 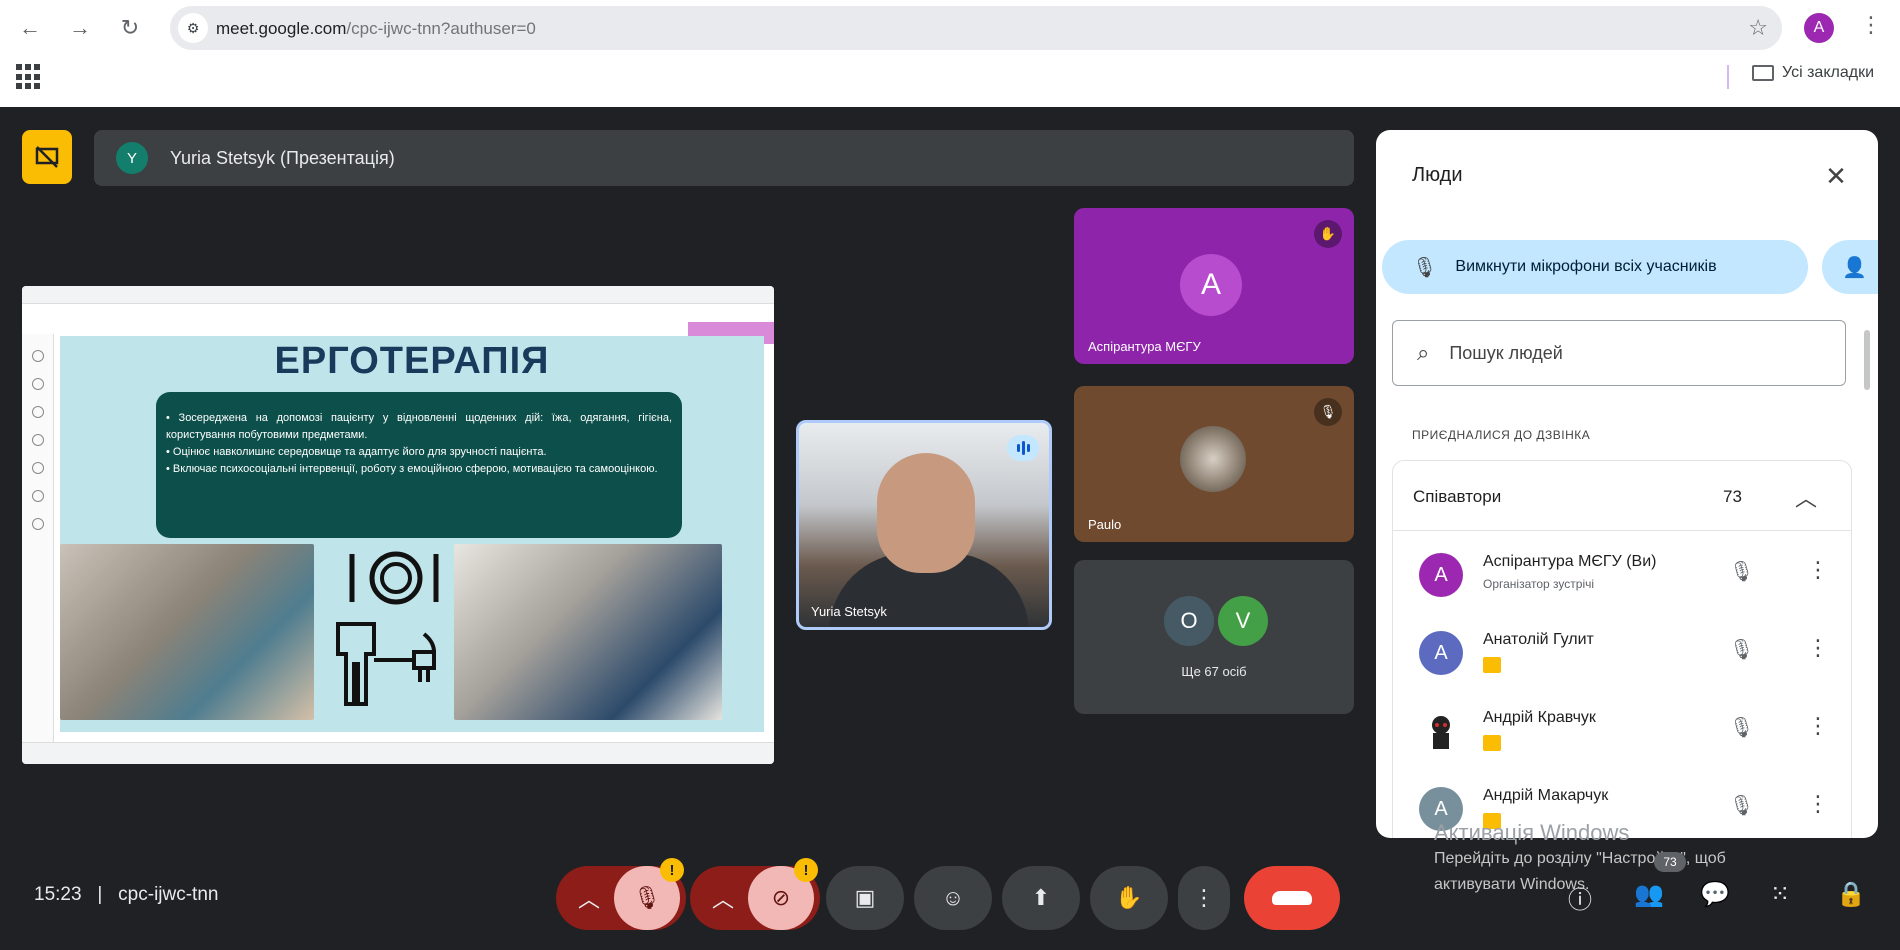 I want to click on leave-call-button, so click(x=1292, y=898).